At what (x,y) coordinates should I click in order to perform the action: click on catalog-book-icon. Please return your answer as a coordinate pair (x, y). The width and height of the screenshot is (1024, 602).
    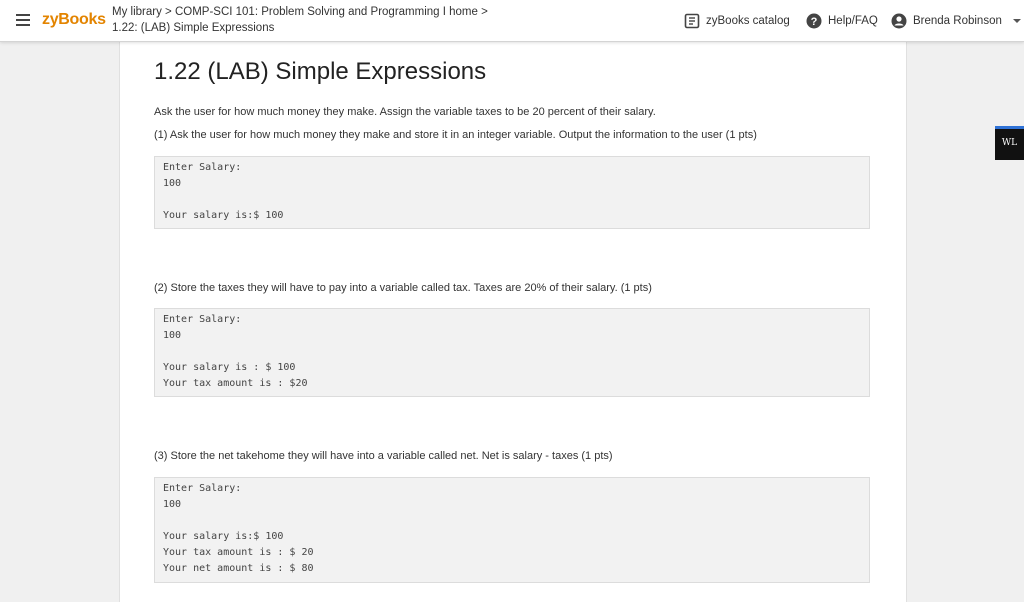
    Looking at the image, I should click on (692, 21).